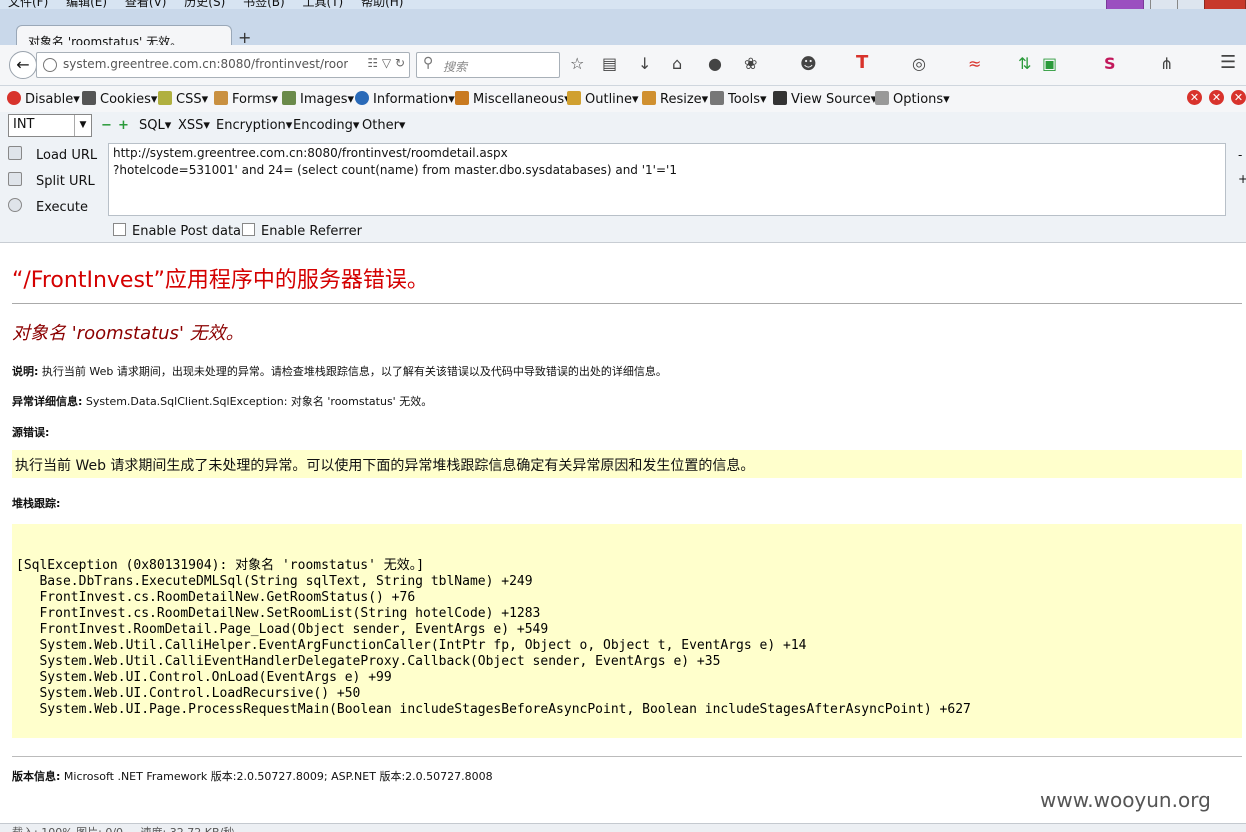 The height and width of the screenshot is (832, 1246). Describe the element at coordinates (204, 4) in the screenshot. I see `menu-history: 历史(S)` at that location.